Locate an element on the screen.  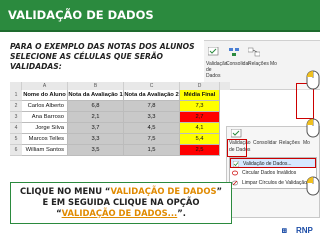
table-cell-final: 7,3 is located at coordinates (200, 106).